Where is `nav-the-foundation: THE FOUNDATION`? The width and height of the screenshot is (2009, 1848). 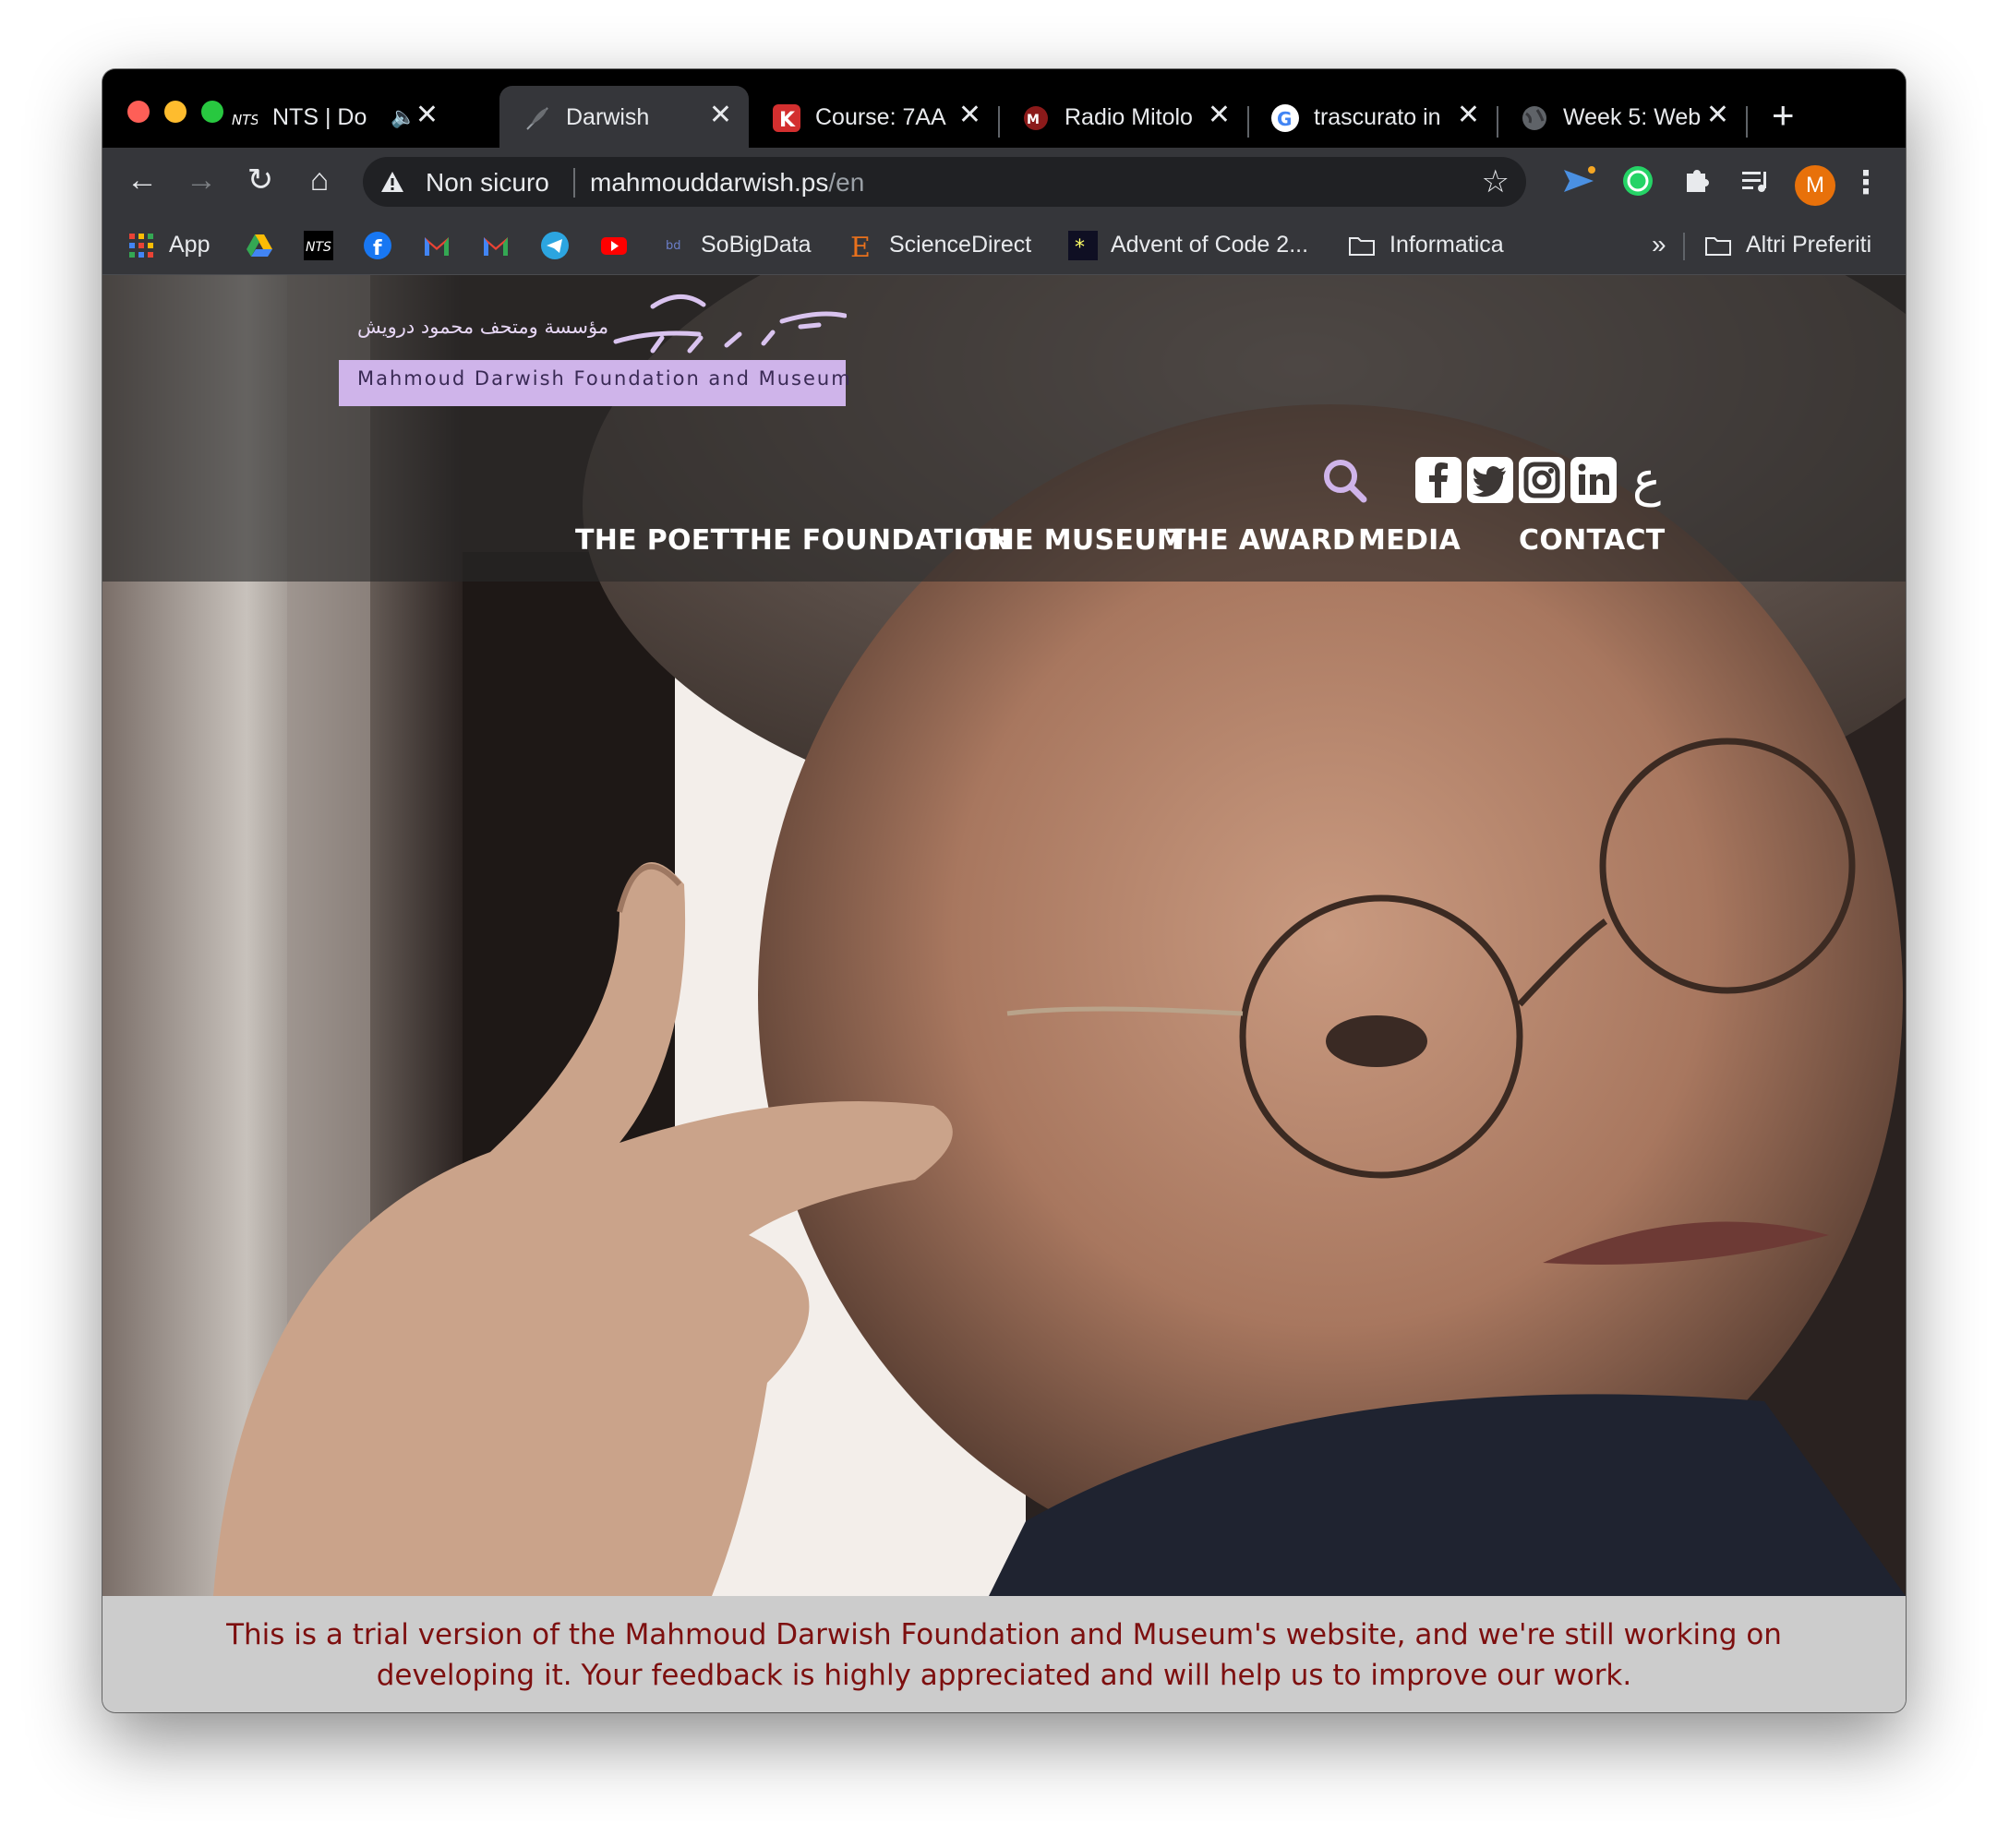
nav-the-foundation: THE FOUNDATION is located at coordinates (870, 540).